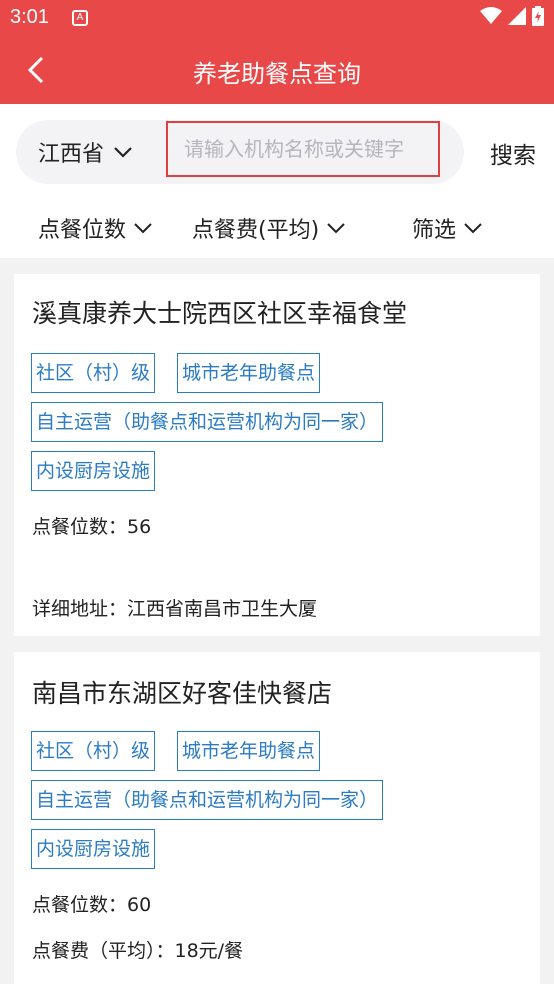  What do you see at coordinates (182, 693) in the screenshot?
I see `canteen-name: 南昌市东湖区好客佳快餐店` at bounding box center [182, 693].